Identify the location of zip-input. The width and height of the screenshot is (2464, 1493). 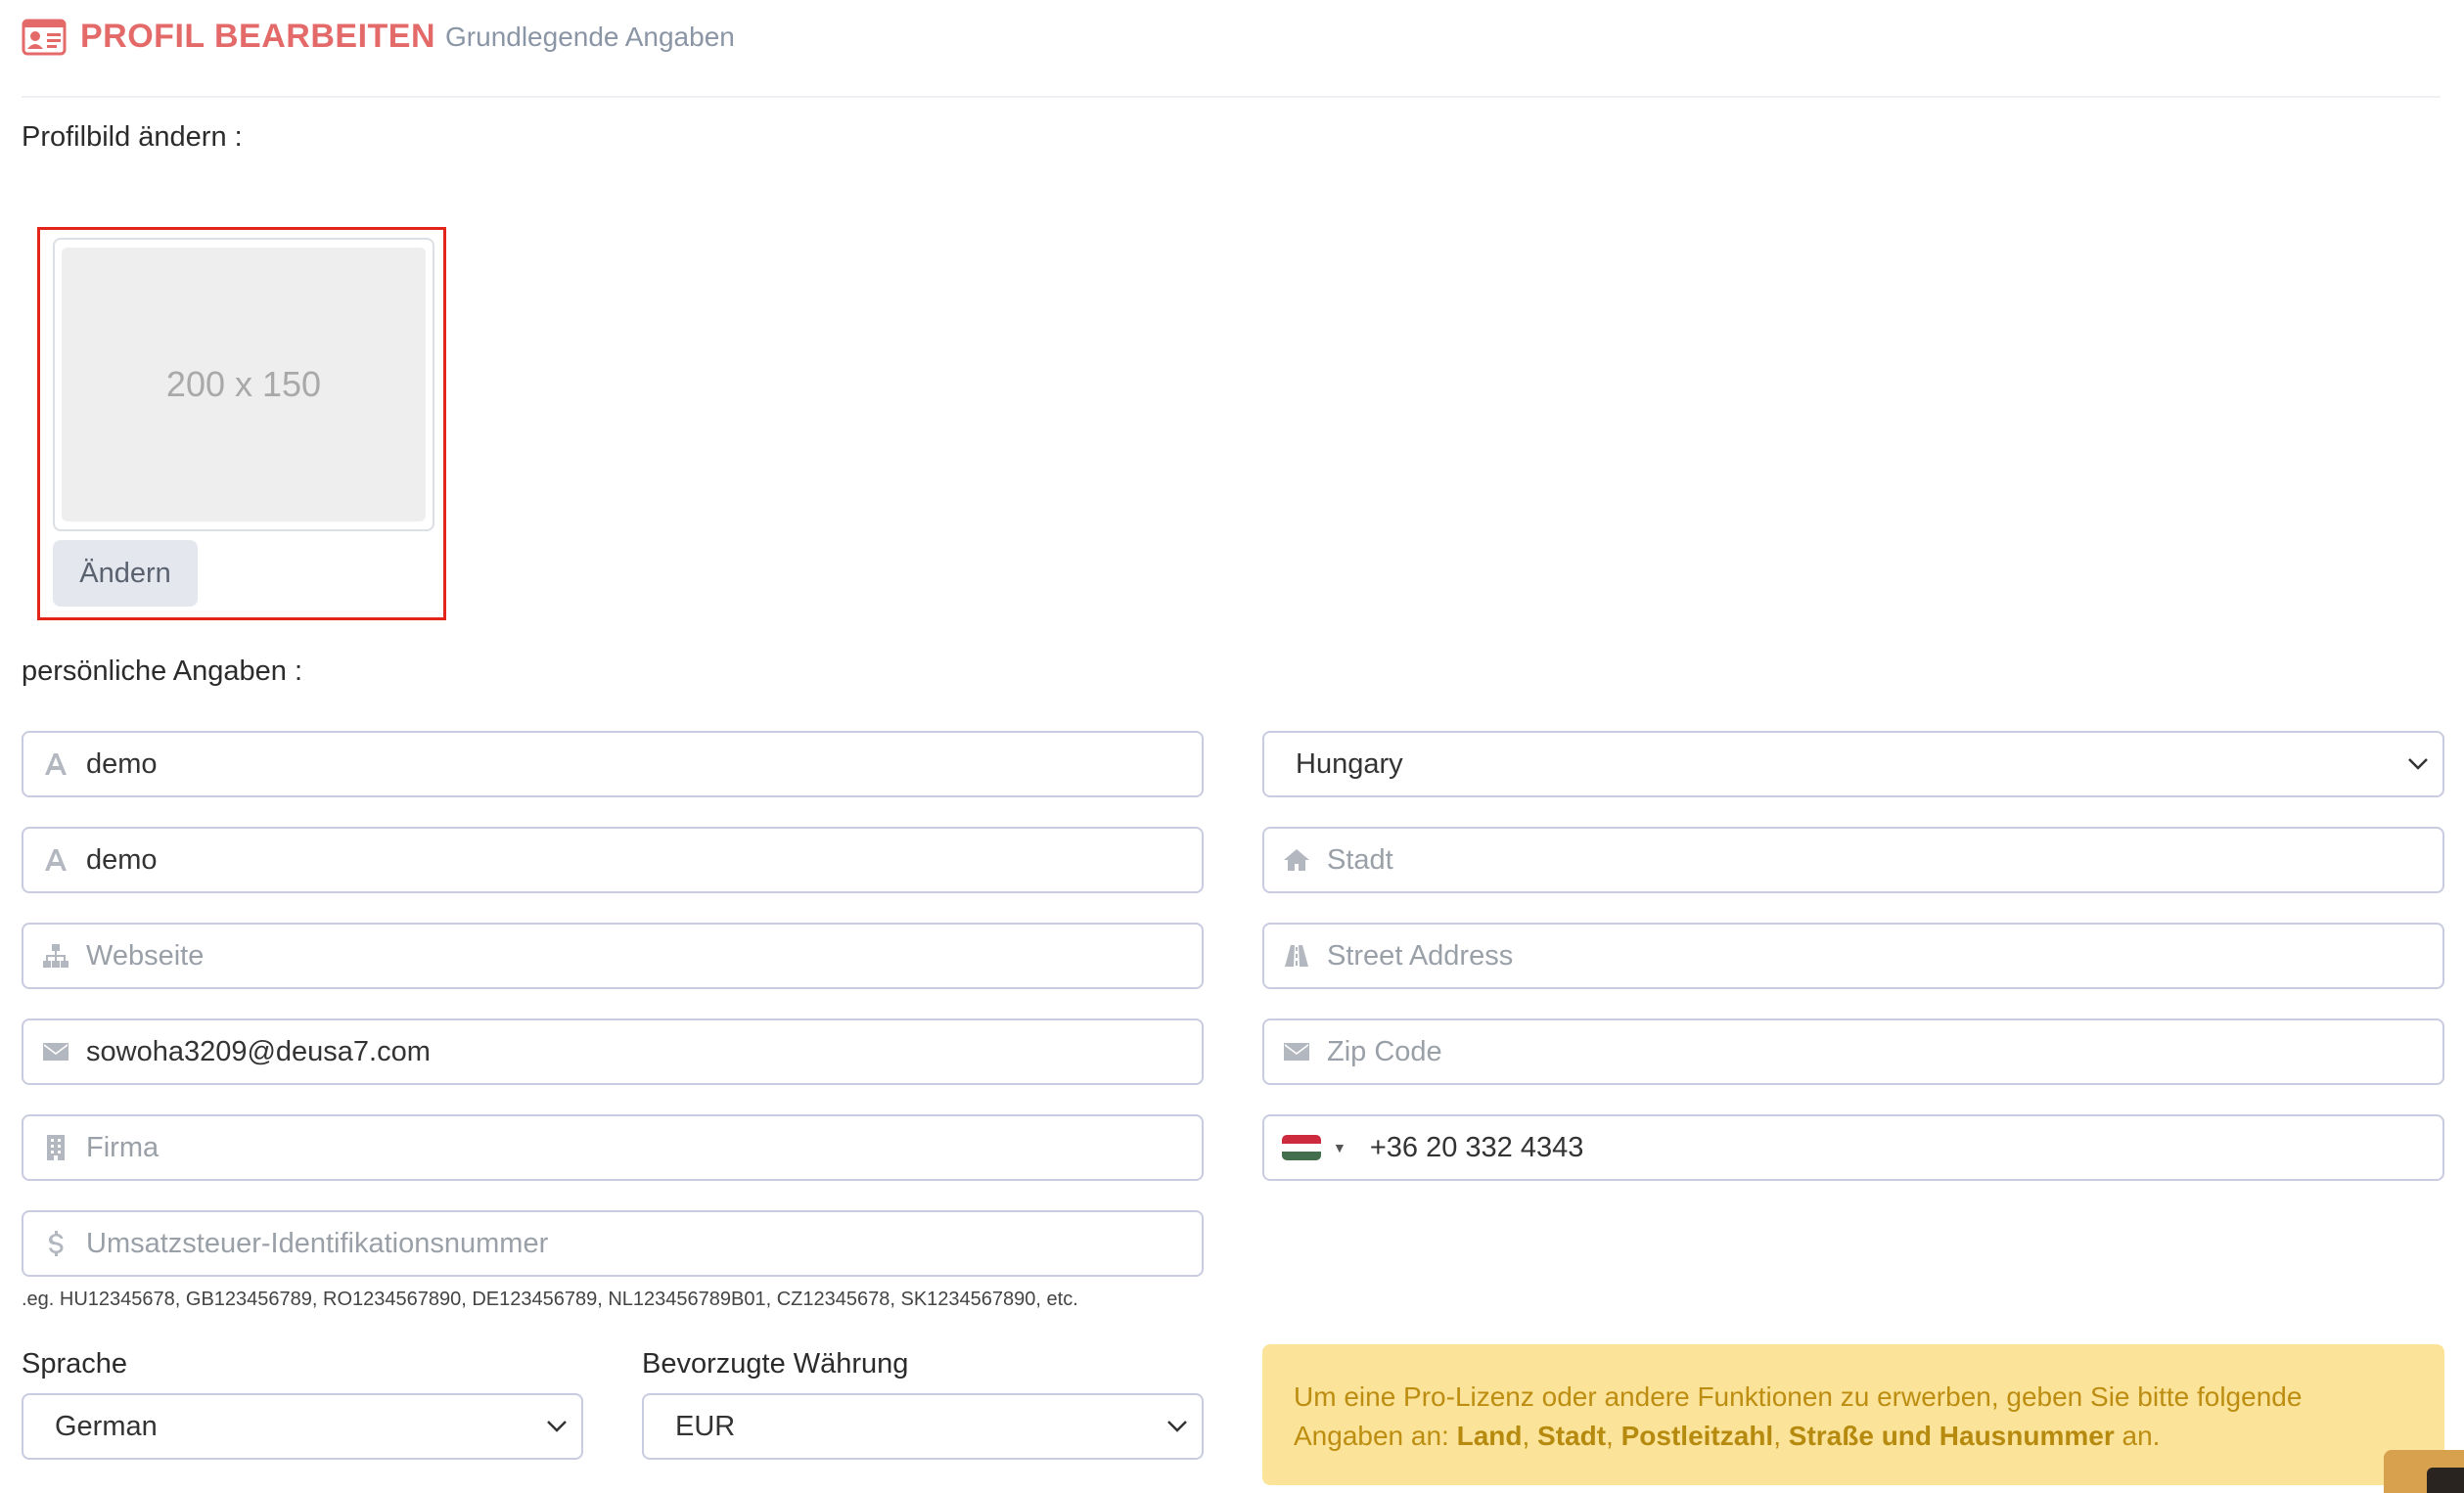
(1884, 1051).